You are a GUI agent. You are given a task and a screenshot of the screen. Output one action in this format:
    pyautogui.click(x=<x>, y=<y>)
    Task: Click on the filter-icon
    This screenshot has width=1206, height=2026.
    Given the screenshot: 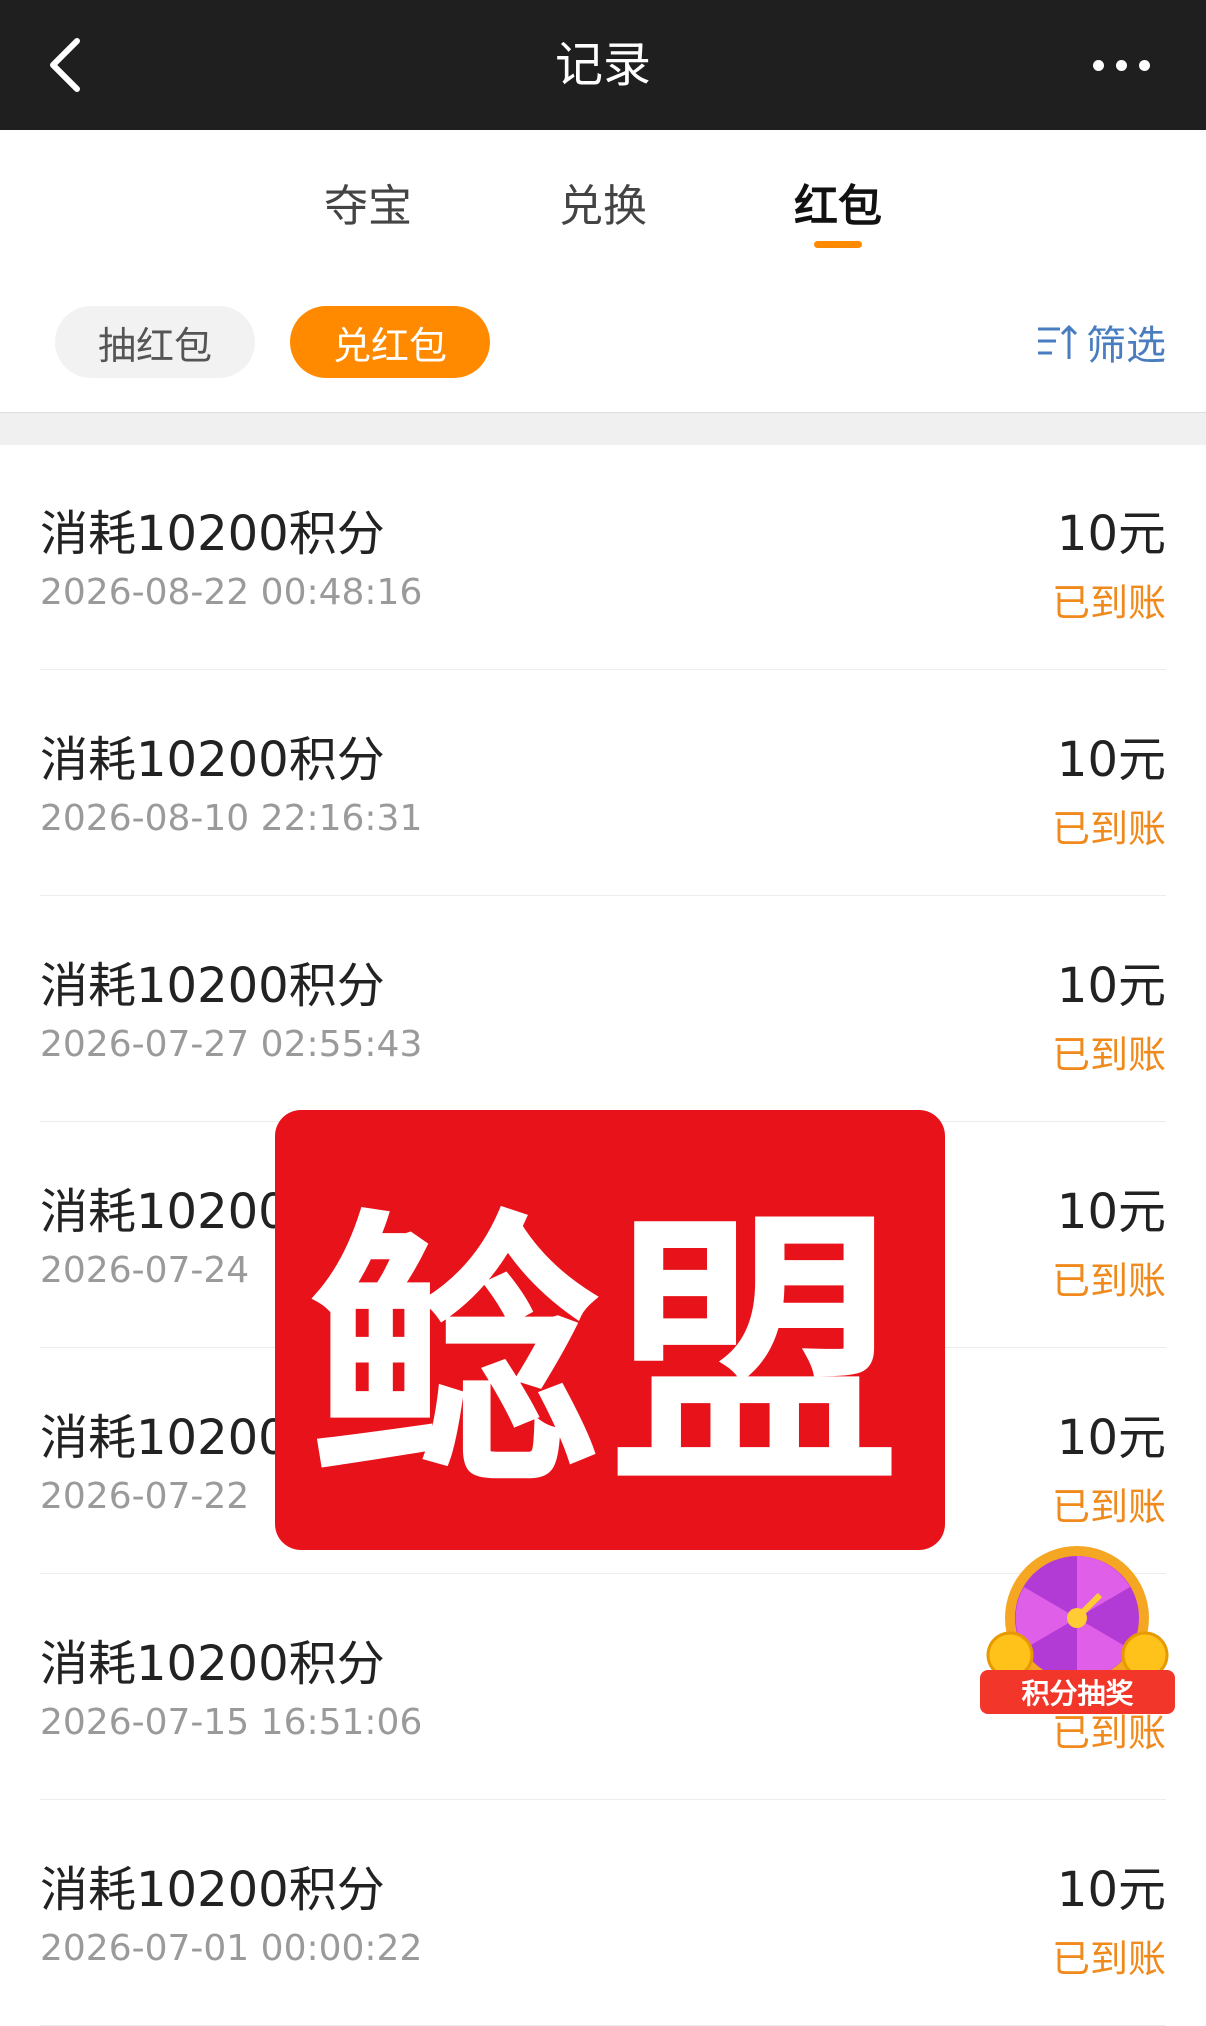 What is the action you would take?
    pyautogui.click(x=1058, y=341)
    